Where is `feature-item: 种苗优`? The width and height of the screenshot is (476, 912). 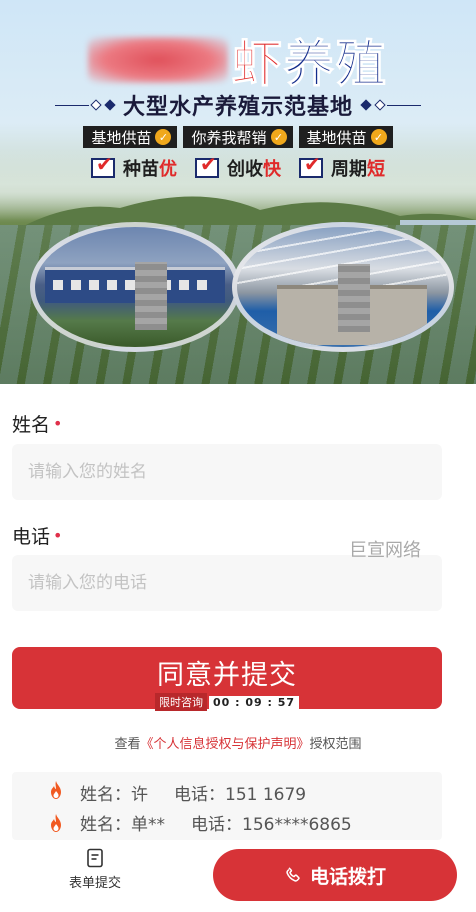 feature-item: 种苗优 is located at coordinates (134, 166).